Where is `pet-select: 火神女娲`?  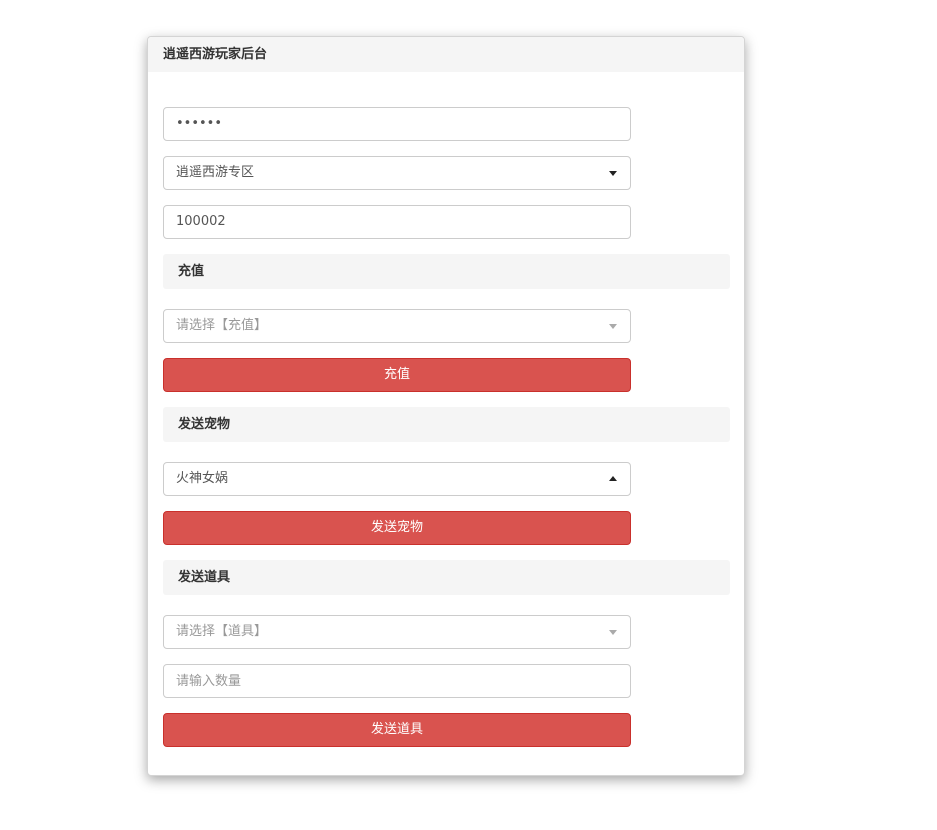 pet-select: 火神女娲 is located at coordinates (397, 479).